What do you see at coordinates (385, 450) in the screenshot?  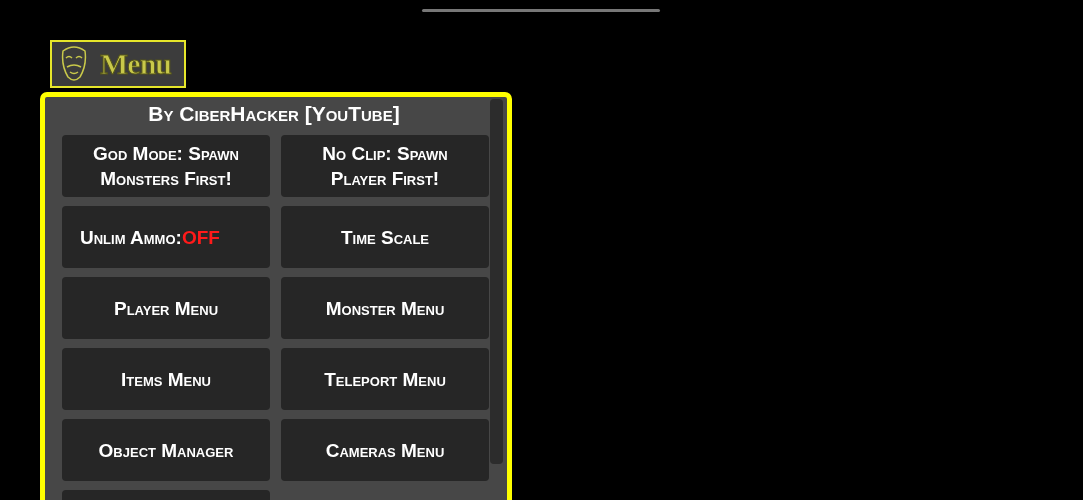 I see `option-button: Cameras Menu` at bounding box center [385, 450].